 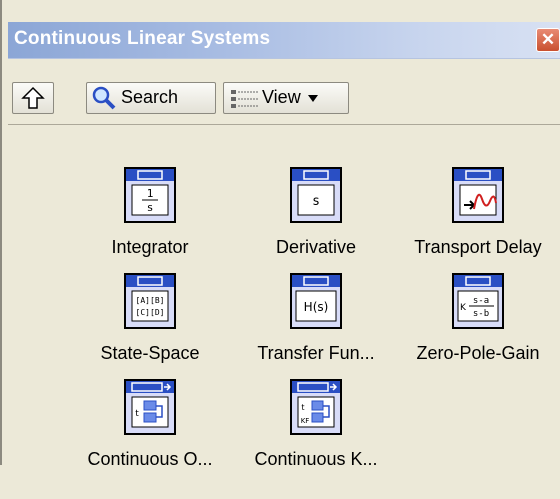 I want to click on palette-item-transport-delay: Transport Delay, so click(x=474, y=227).